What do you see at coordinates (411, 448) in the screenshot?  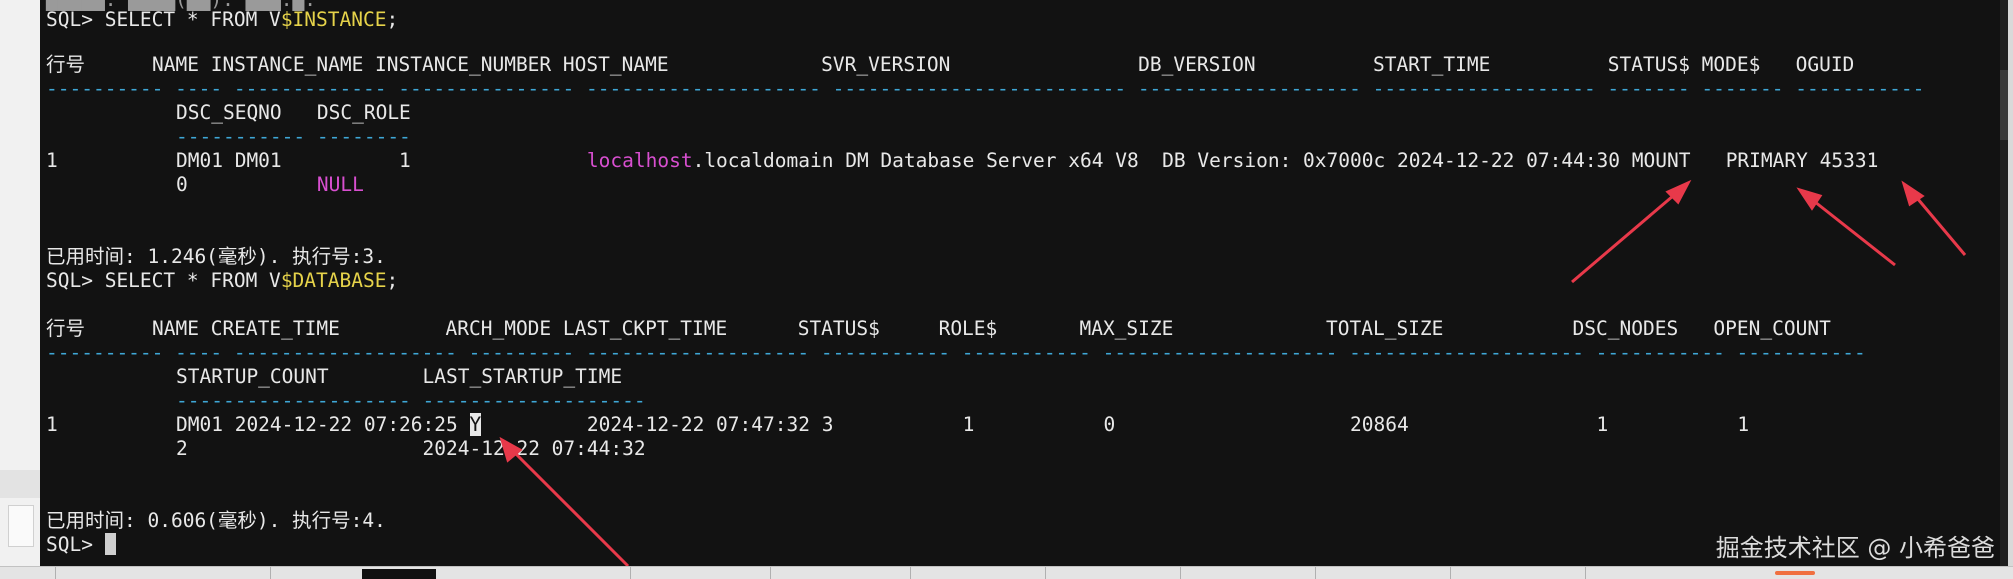 I see `database-data-row-2: 2 2024-12-22 07:44:32` at bounding box center [411, 448].